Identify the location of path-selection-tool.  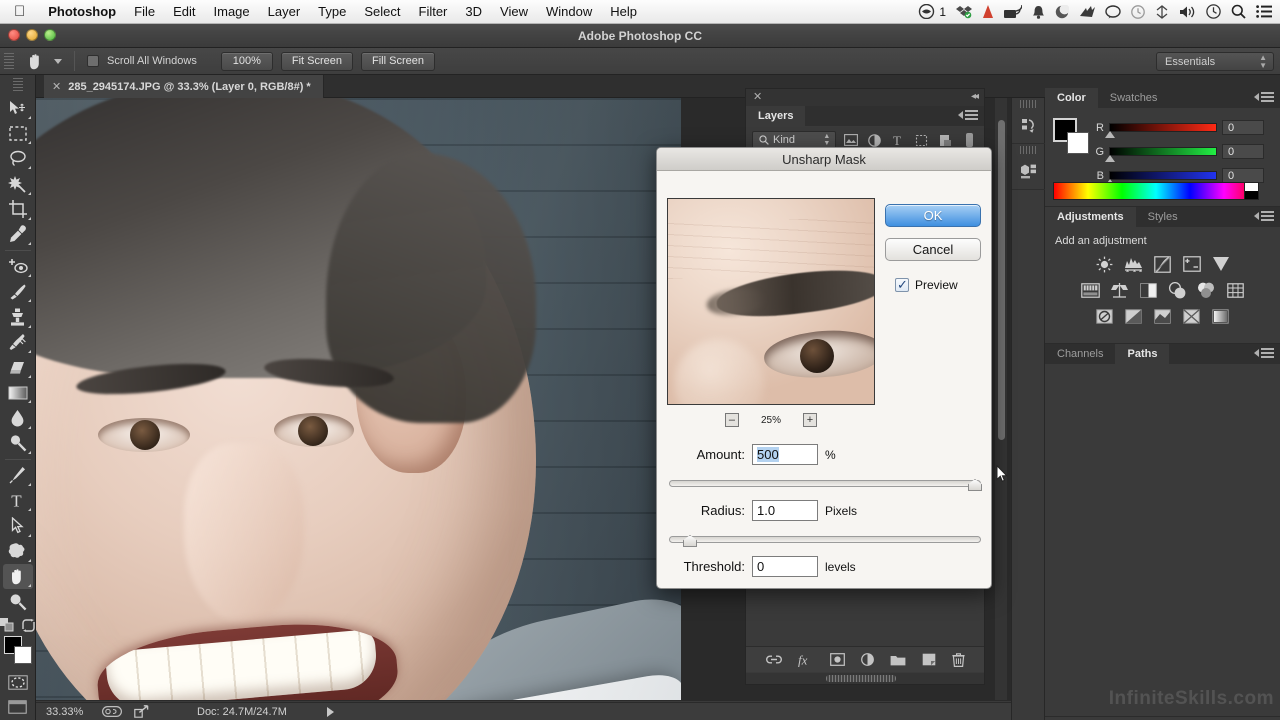
(18, 525).